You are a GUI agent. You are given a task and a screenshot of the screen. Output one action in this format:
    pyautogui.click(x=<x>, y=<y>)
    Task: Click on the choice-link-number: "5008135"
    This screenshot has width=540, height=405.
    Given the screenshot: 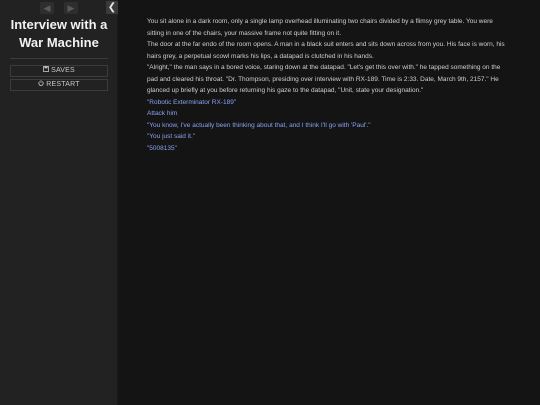 What is the action you would take?
    pyautogui.click(x=329, y=149)
    